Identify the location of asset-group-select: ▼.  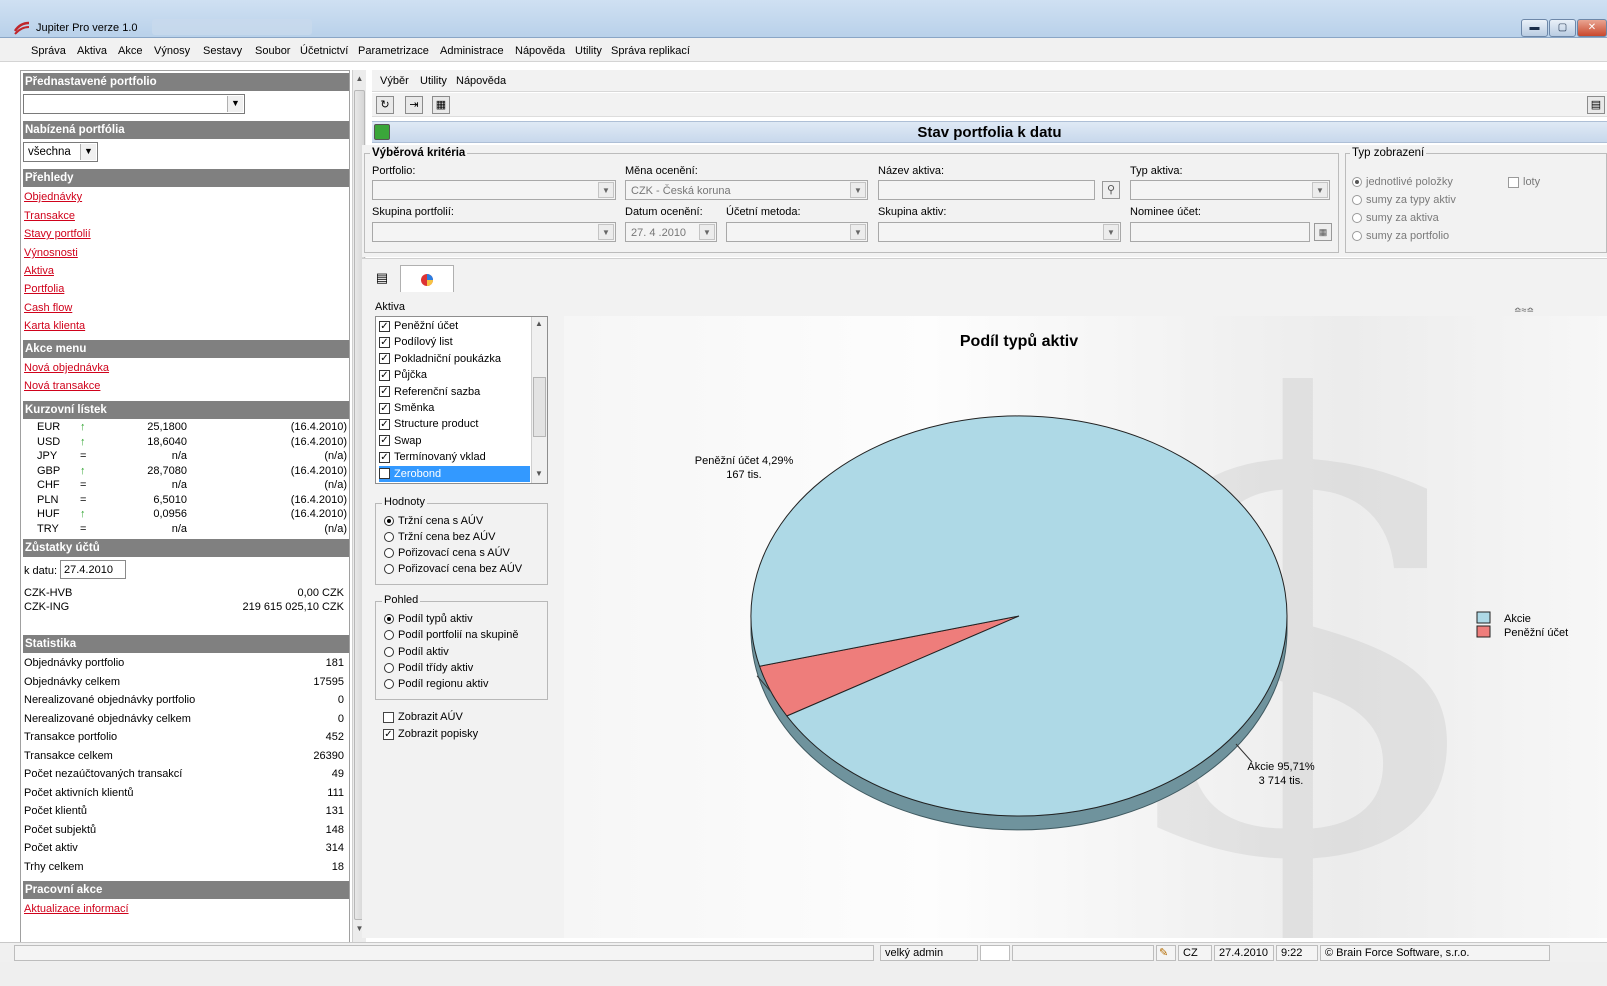
(999, 232).